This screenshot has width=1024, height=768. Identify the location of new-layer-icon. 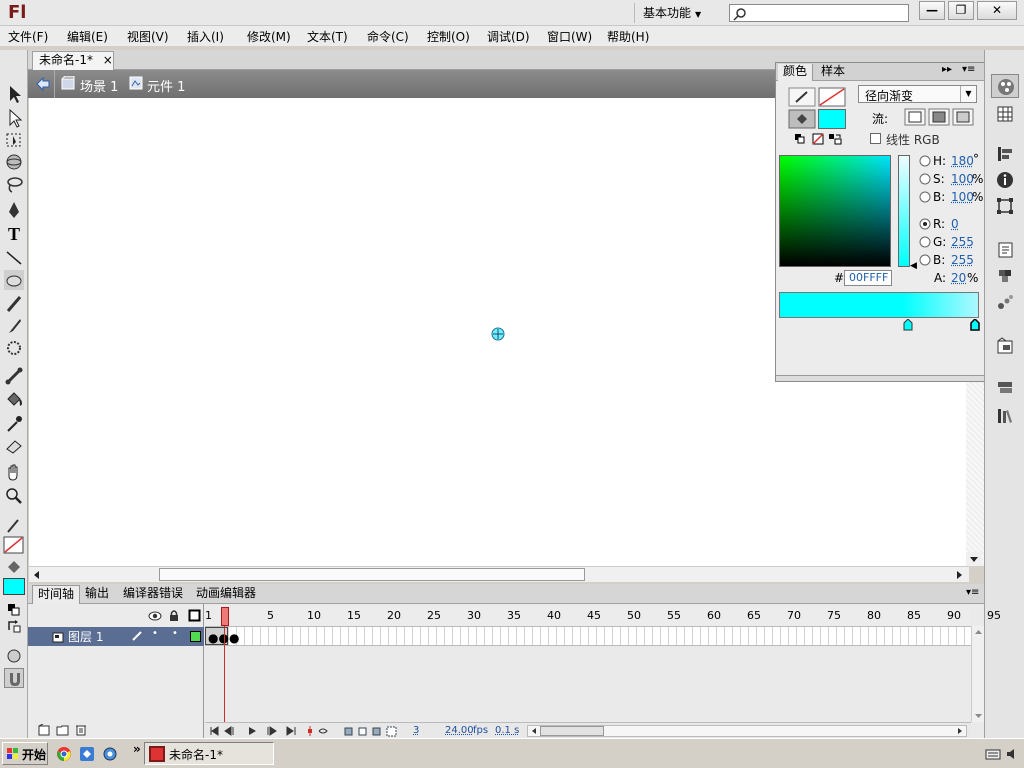
(44, 730).